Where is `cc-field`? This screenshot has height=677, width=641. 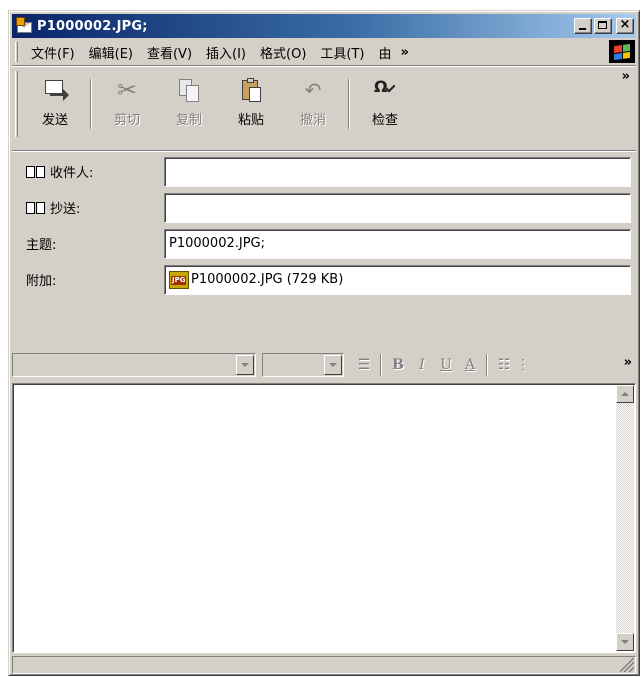
cc-field is located at coordinates (397, 207).